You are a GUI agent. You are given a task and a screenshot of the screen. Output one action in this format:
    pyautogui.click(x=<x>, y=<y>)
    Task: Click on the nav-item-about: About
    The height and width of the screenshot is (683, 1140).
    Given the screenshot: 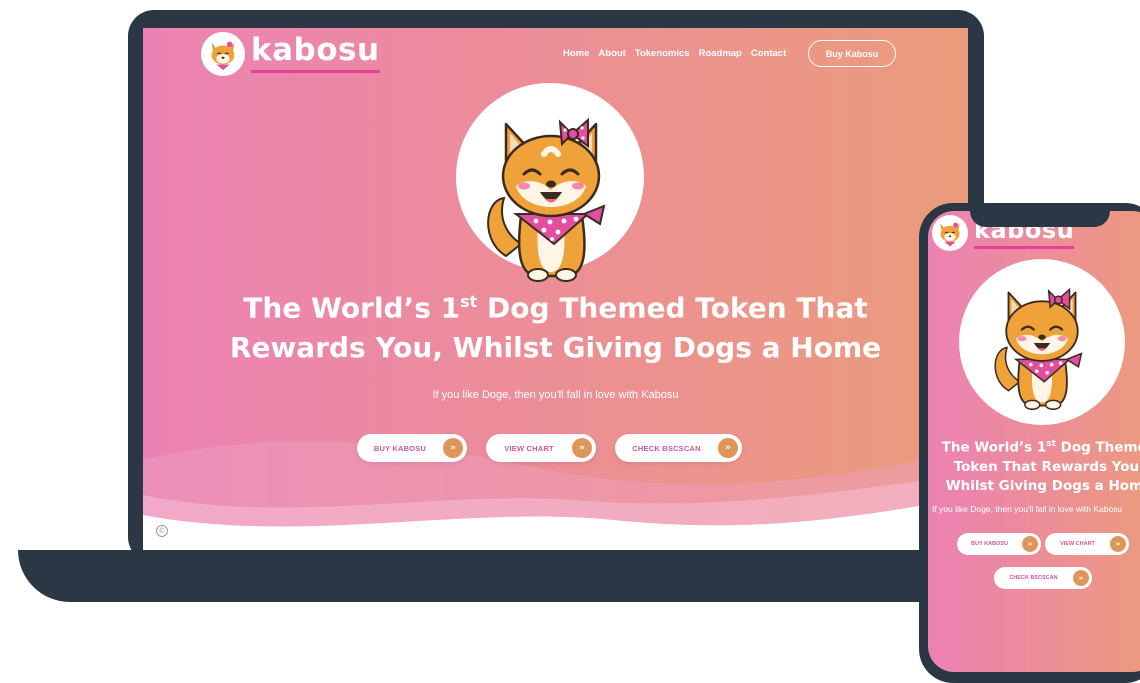 What is the action you would take?
    pyautogui.click(x=611, y=53)
    